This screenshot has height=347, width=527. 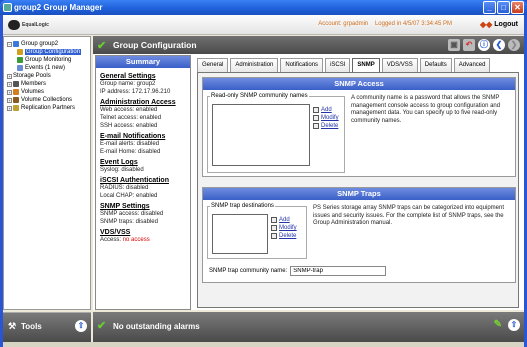 What do you see at coordinates (316, 118) in the screenshot?
I see `modify-icon` at bounding box center [316, 118].